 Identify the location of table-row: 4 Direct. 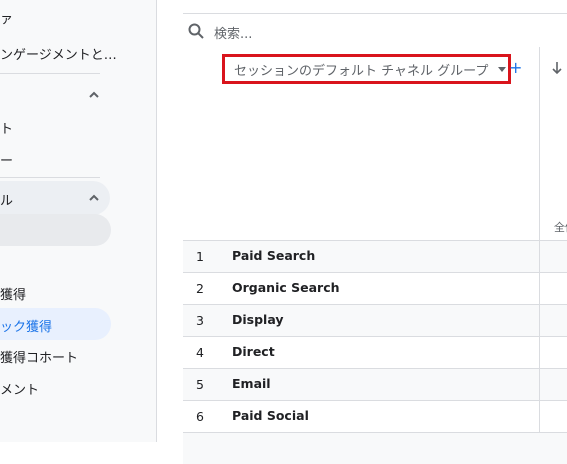
(375, 352).